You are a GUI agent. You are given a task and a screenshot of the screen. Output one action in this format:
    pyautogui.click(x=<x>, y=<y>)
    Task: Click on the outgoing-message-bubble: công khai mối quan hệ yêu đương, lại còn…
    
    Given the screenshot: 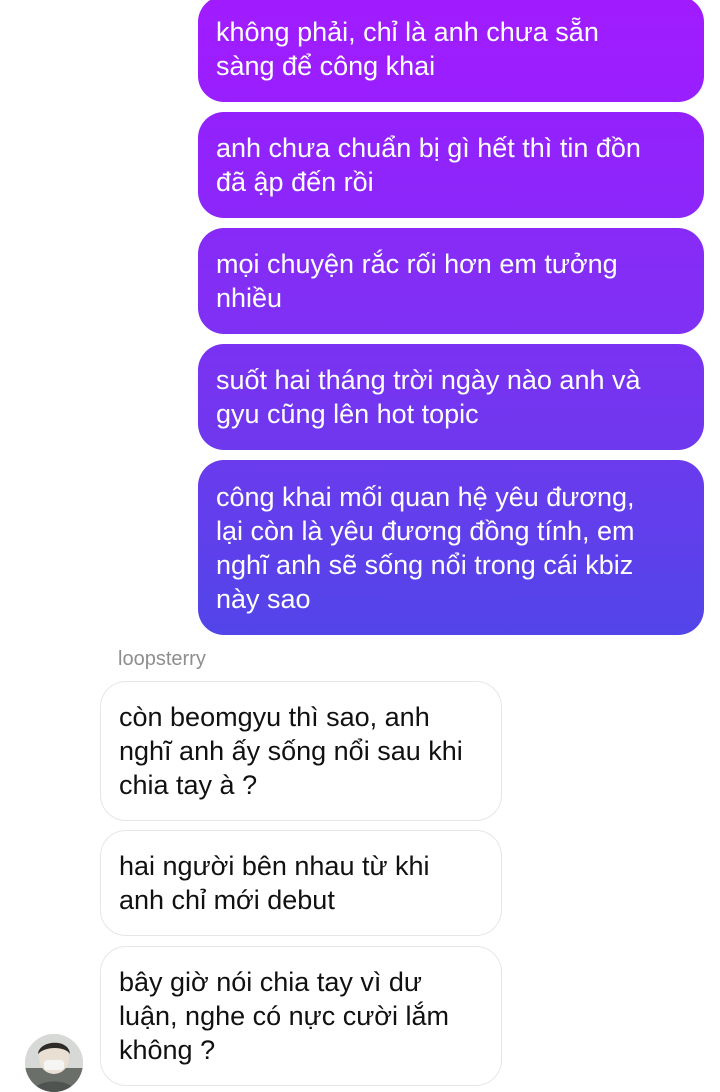 What is the action you would take?
    pyautogui.click(x=451, y=547)
    